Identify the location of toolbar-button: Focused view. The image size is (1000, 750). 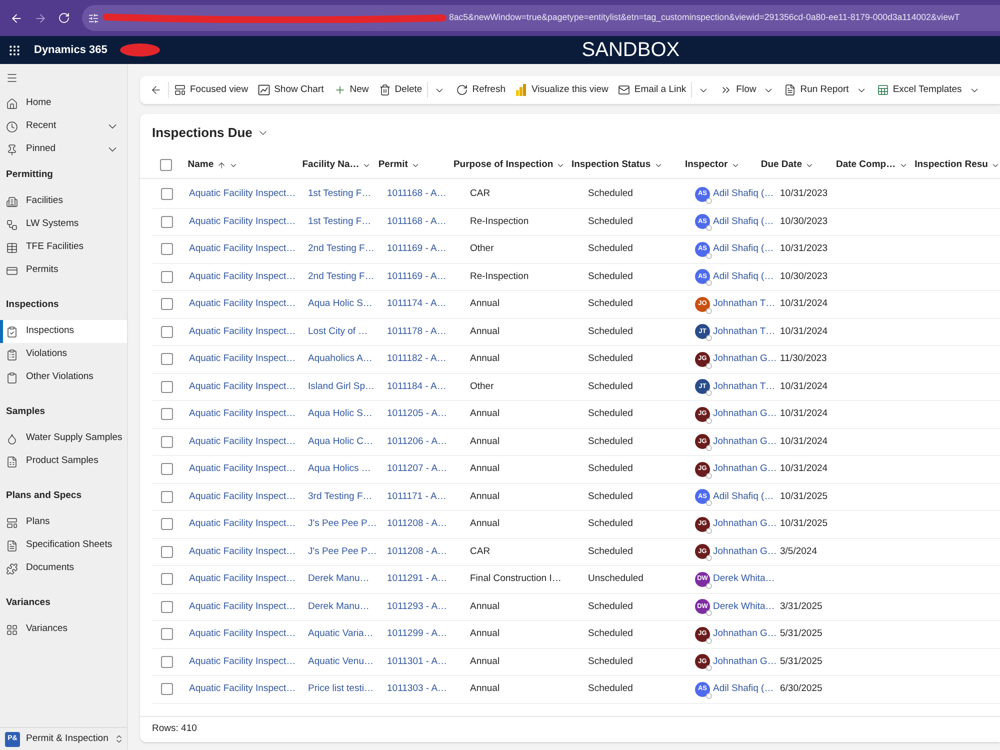
(211, 90).